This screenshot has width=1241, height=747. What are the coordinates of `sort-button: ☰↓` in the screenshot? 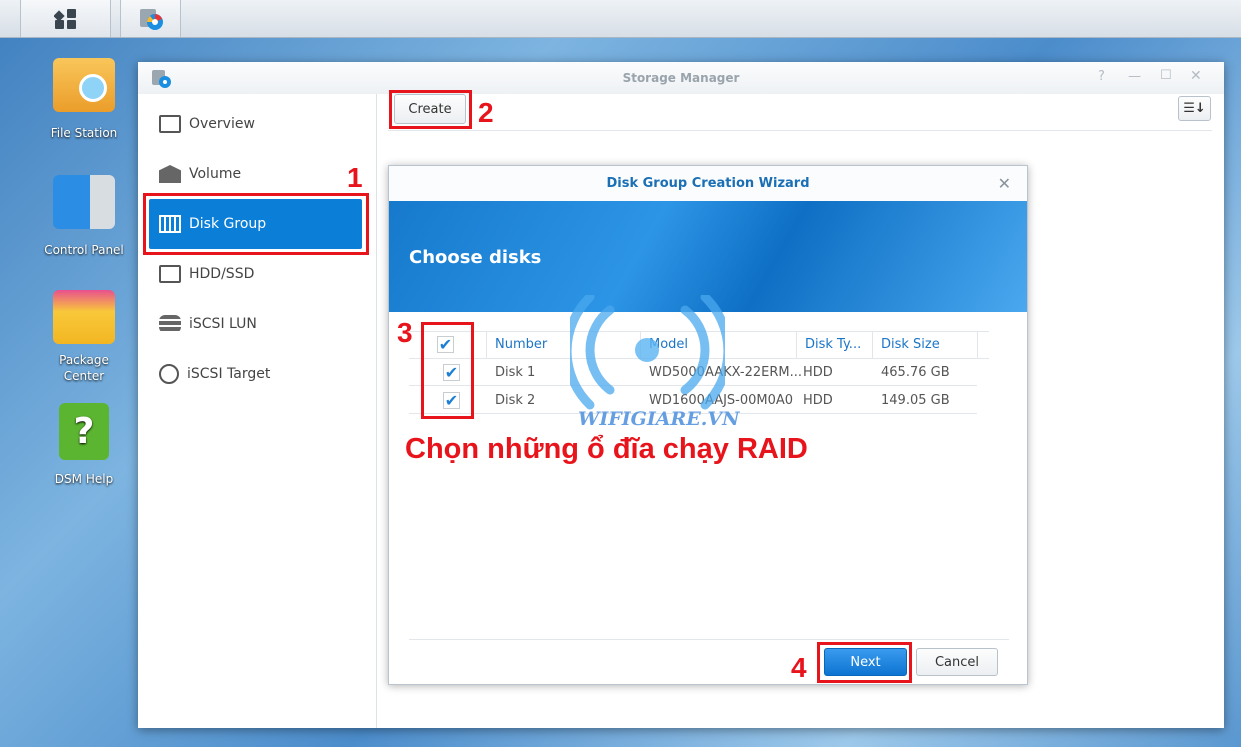 It's located at (1194, 108).